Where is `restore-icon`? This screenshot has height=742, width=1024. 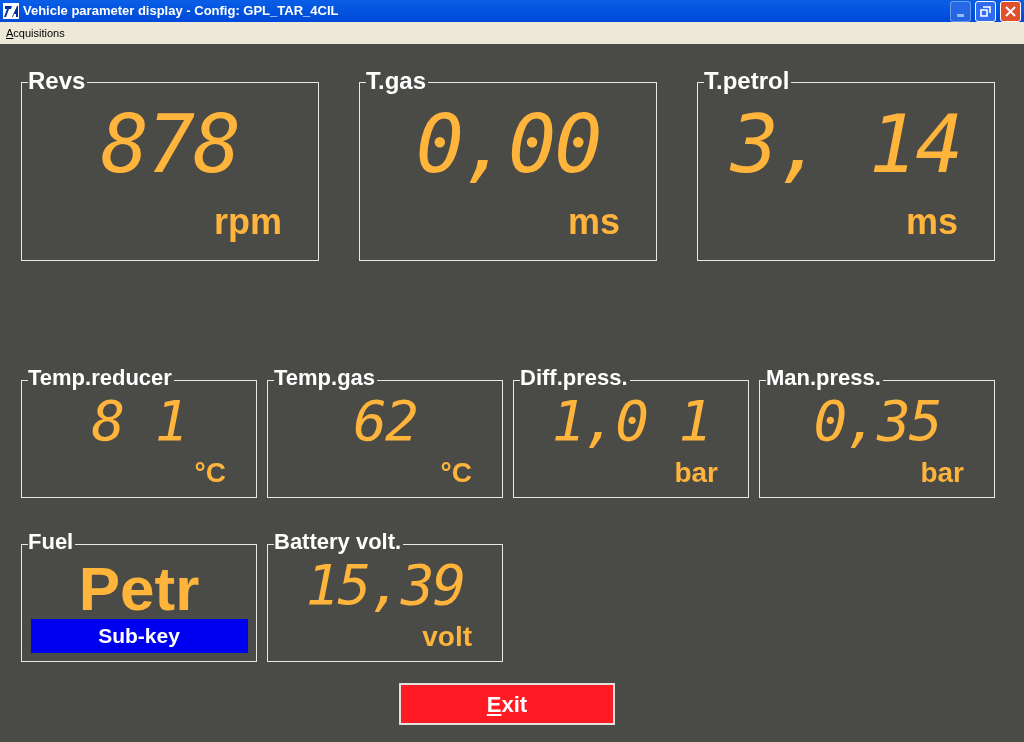 restore-icon is located at coordinates (985, 11).